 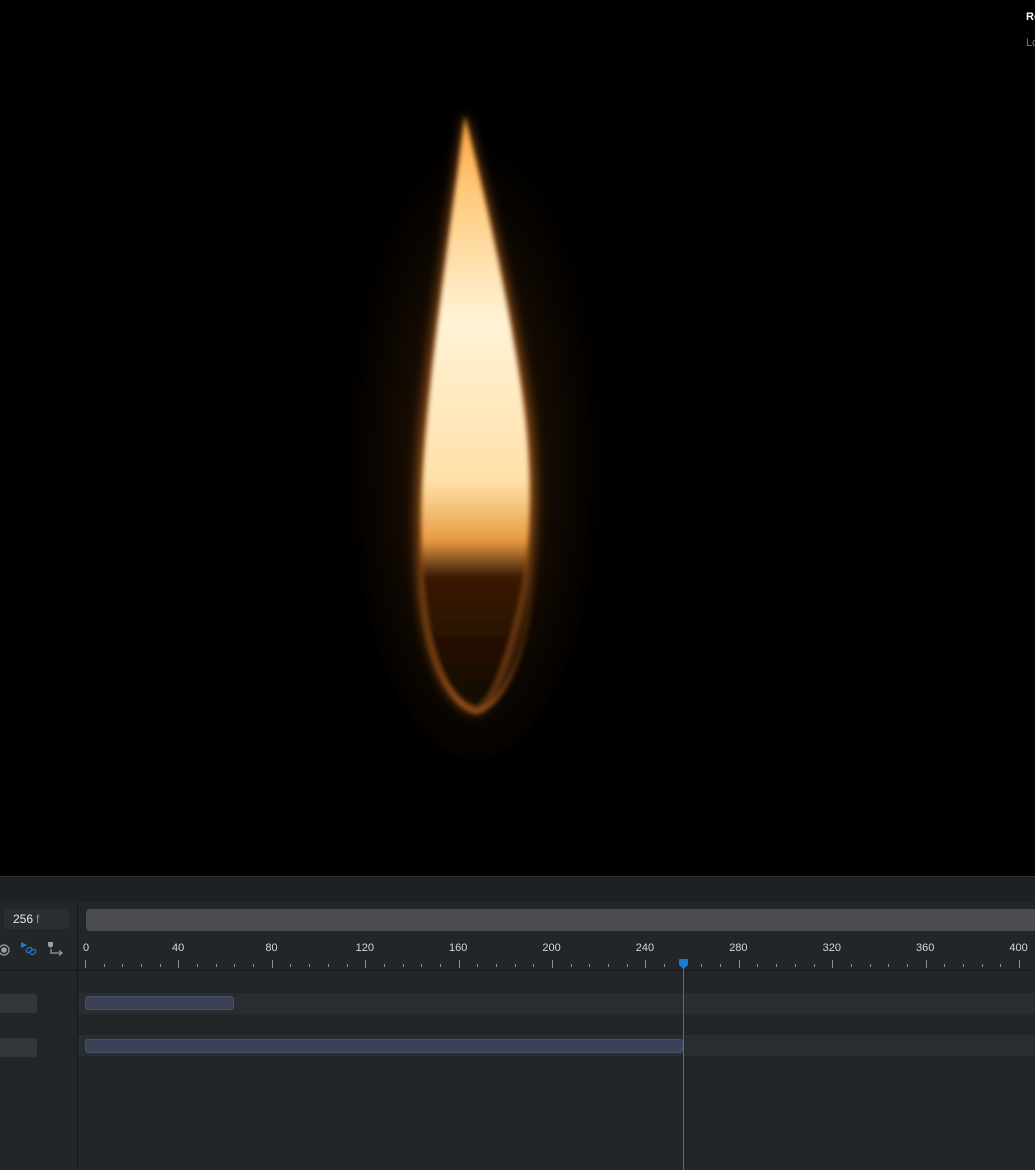 I want to click on timeline-header-bar, so click(x=517, y=889).